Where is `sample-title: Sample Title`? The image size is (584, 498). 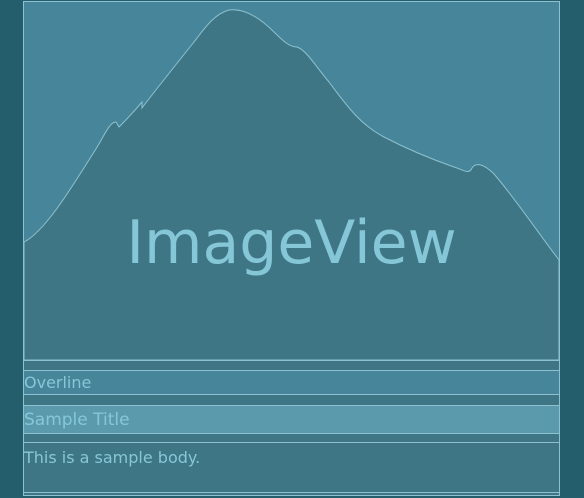
sample-title: Sample Title is located at coordinates (291, 420).